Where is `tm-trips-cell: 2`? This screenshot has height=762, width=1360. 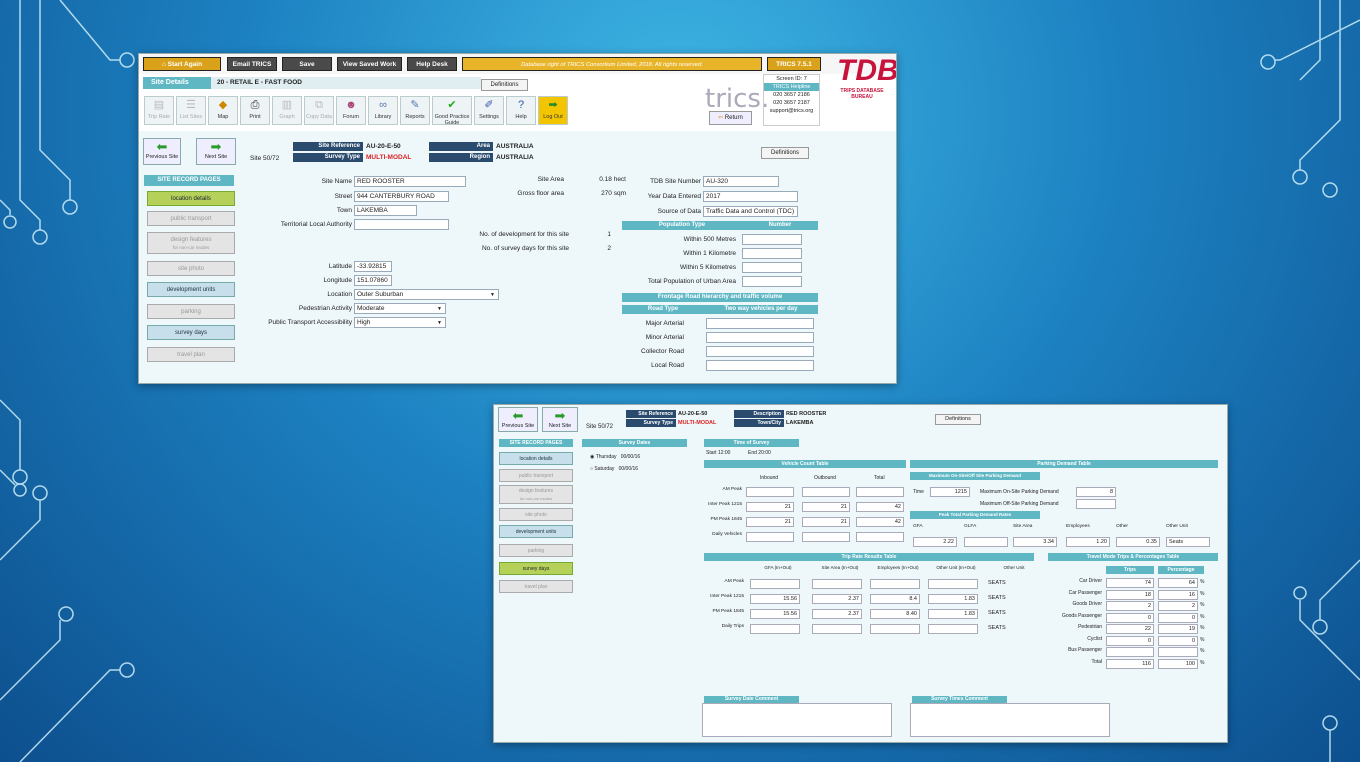 tm-trips-cell: 2 is located at coordinates (1130, 606).